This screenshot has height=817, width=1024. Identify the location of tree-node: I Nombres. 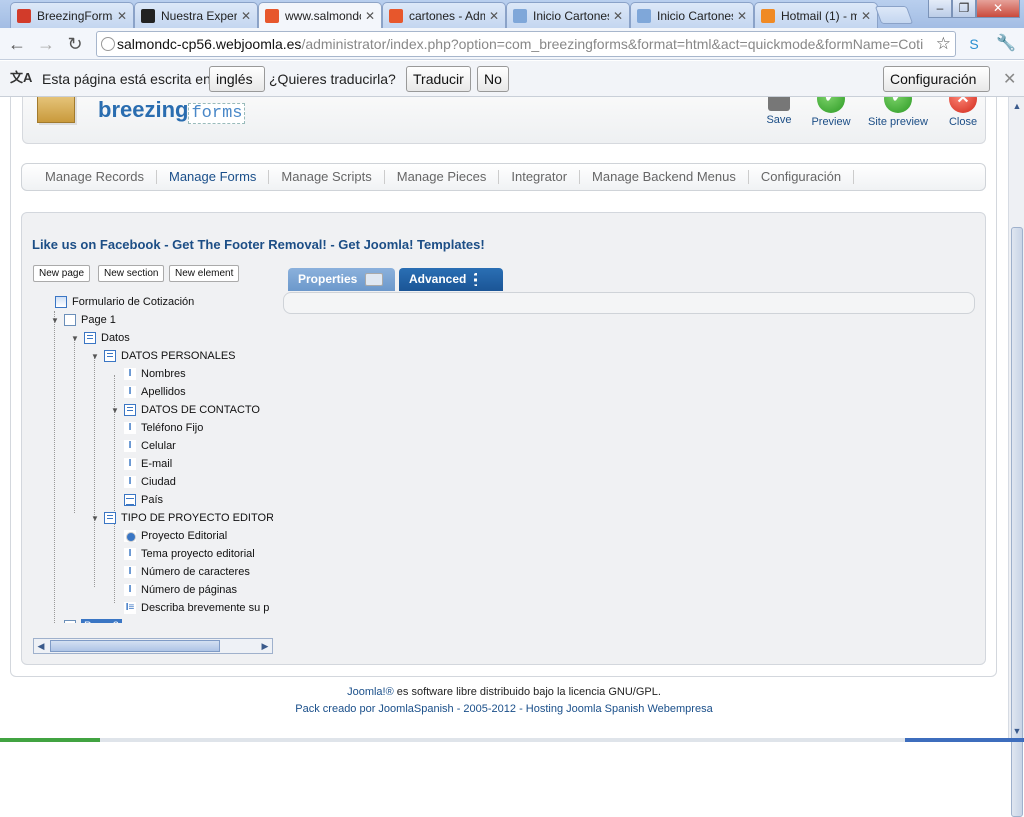
(148, 374).